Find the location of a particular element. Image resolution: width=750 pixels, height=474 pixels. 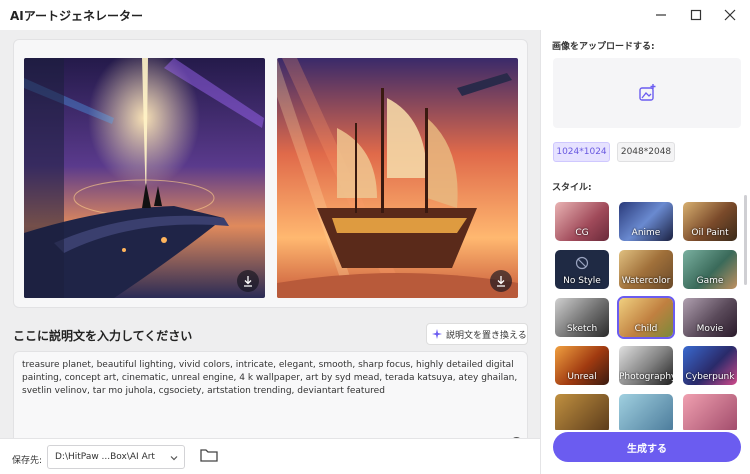

open-folder-button is located at coordinates (209, 457).